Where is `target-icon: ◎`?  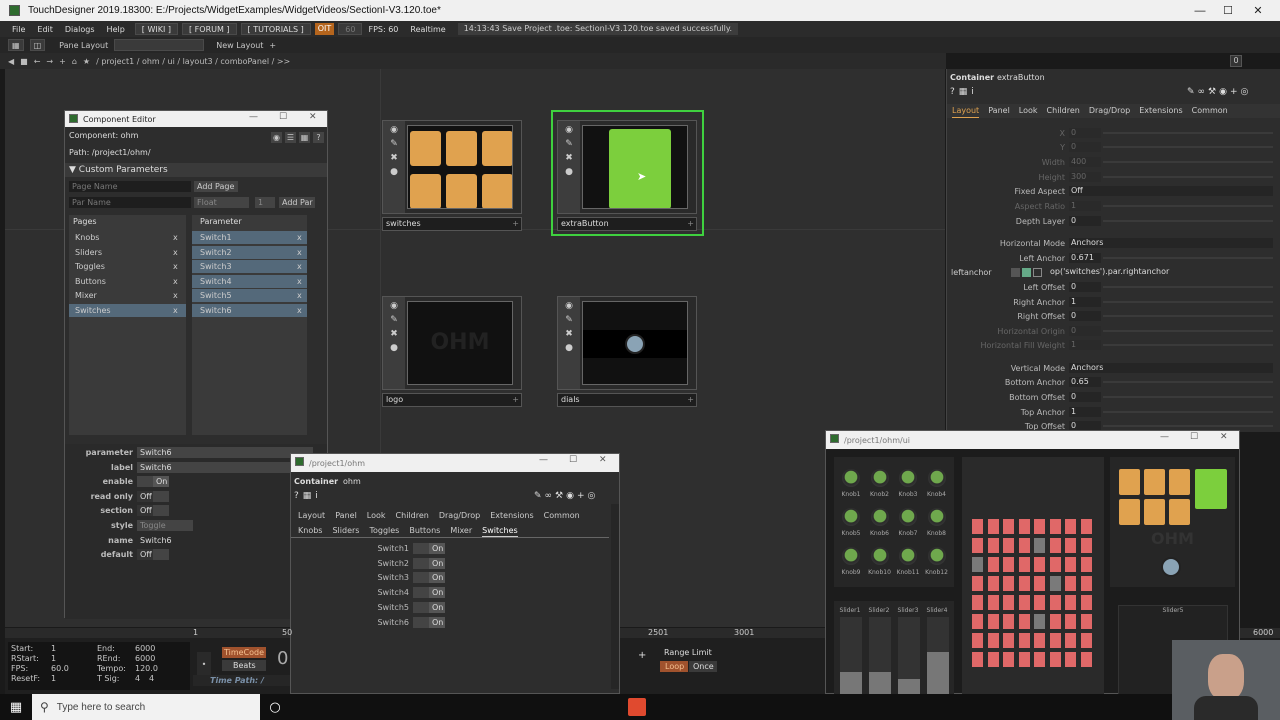
target-icon: ◎ is located at coordinates (1245, 92).